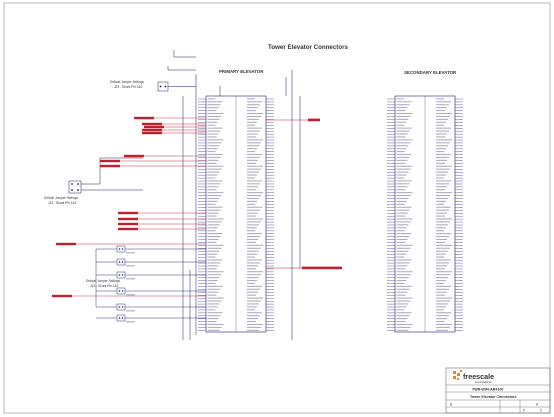  What do you see at coordinates (537, 405) in the screenshot?
I see `sheet-rev: A` at bounding box center [537, 405].